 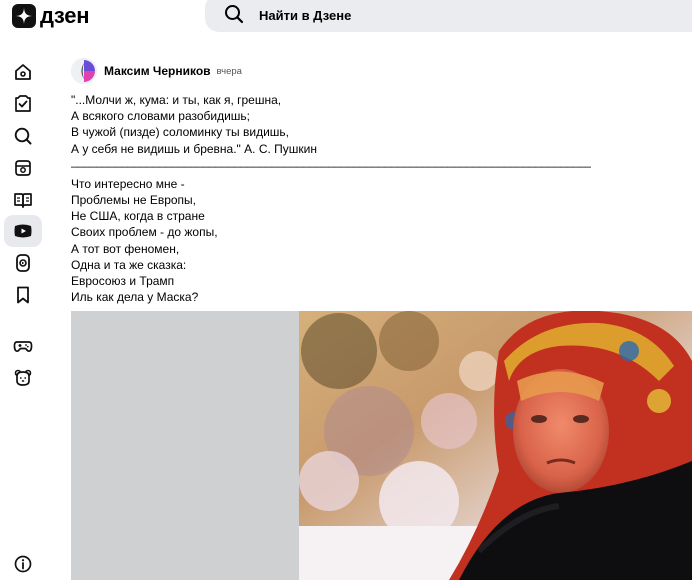 I want to click on author-name: Максим Черников, so click(x=157, y=71).